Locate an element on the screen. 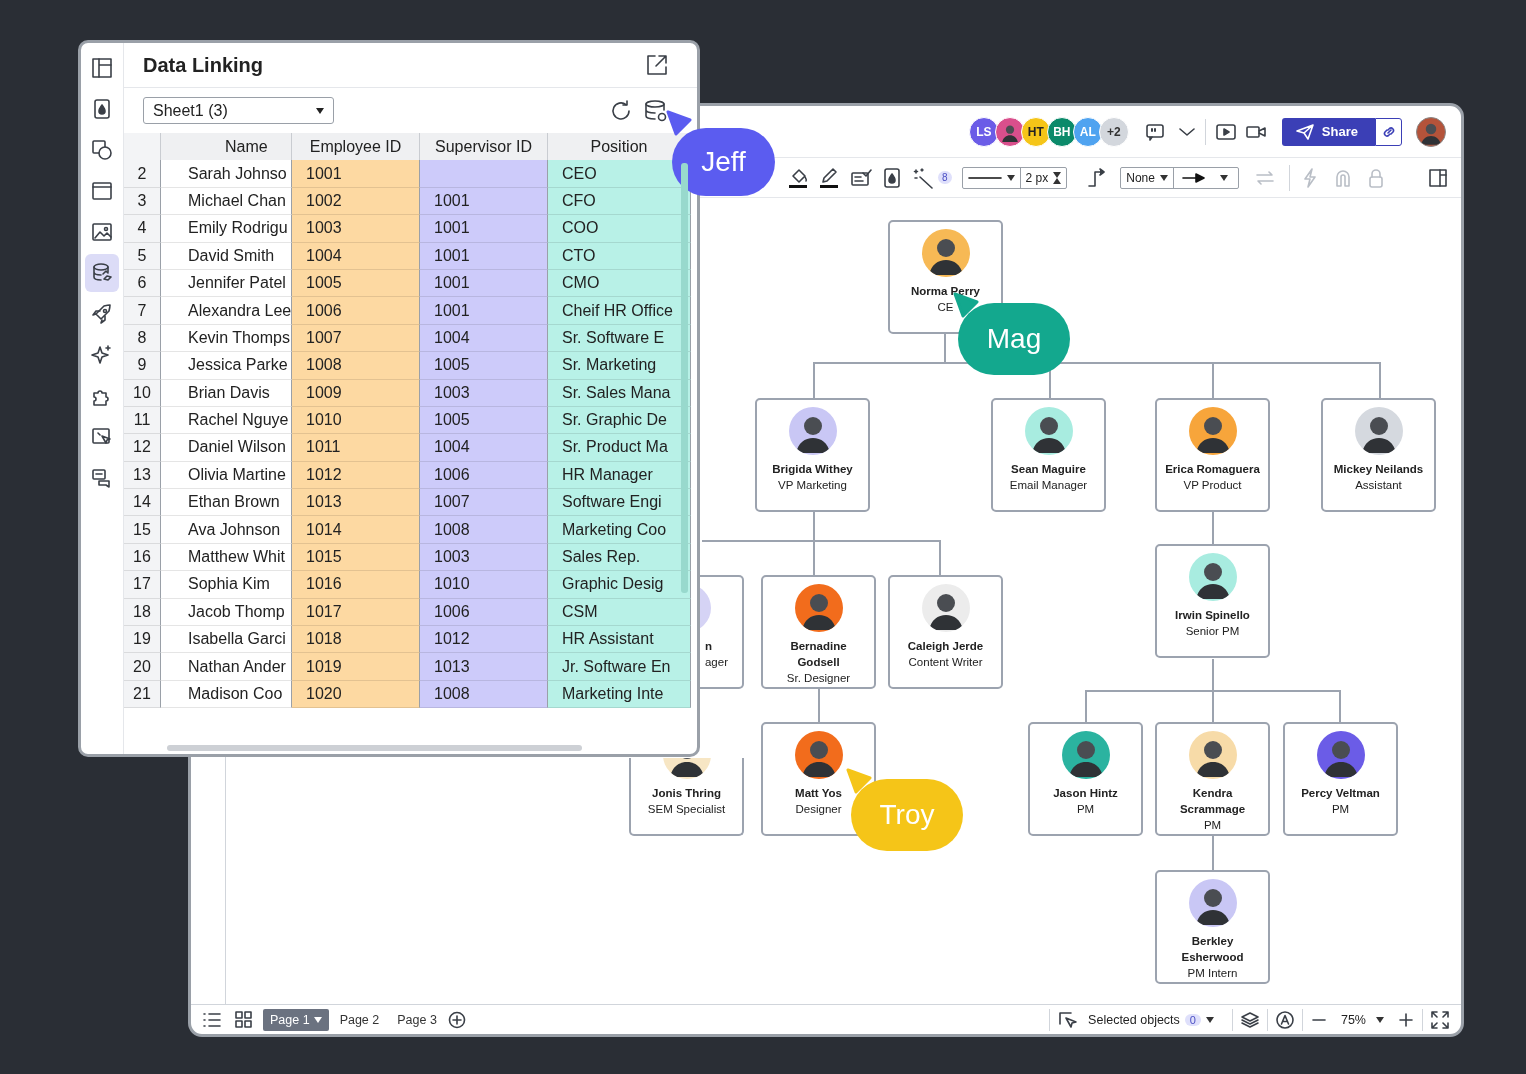 The image size is (1526, 1074). collaborator-avatar: HT is located at coordinates (1035, 131).